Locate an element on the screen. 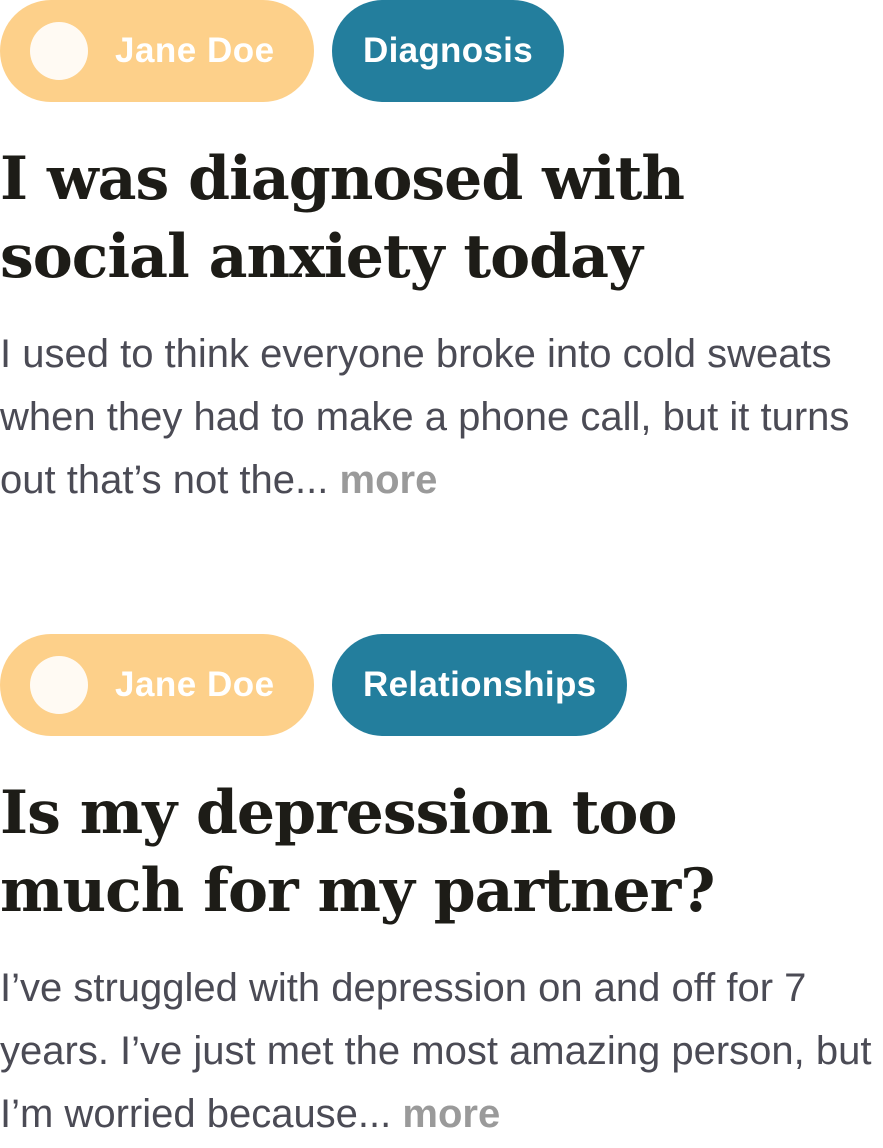  post-title-line: much for my partner? is located at coordinates (357, 891).